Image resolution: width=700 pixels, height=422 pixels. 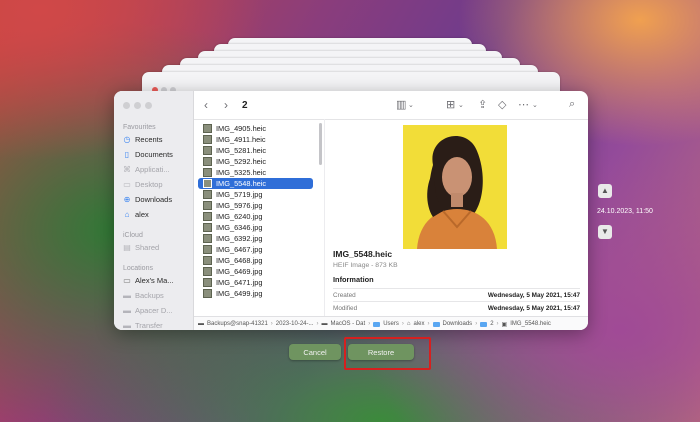 I want to click on scrollbar, so click(x=320, y=144).